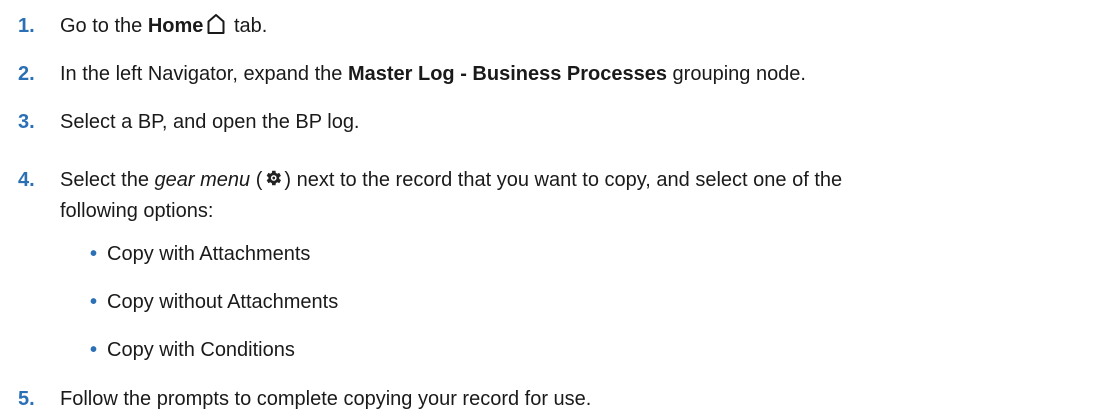  Describe the element at coordinates (216, 28) in the screenshot. I see `home-icon` at that location.